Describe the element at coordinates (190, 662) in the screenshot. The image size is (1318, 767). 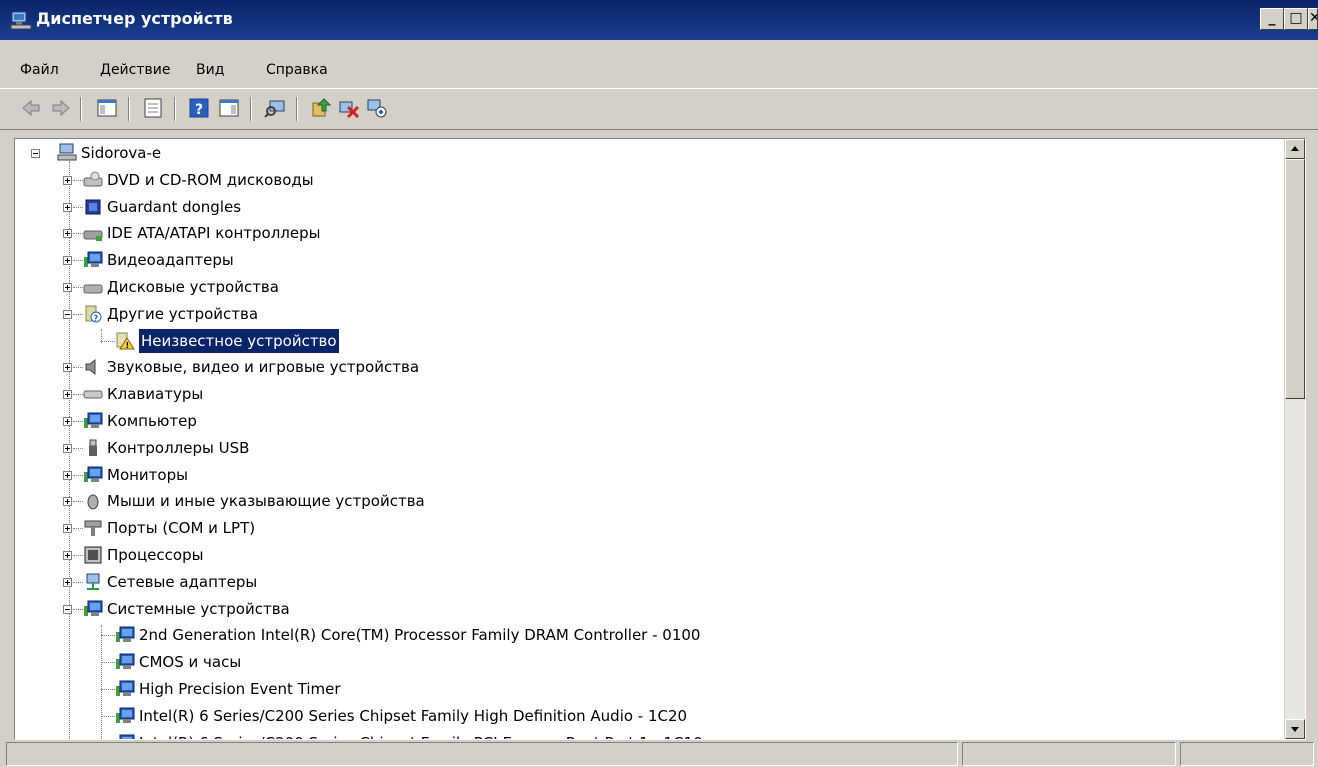
I see `tree-item-label: CMOS и часы` at that location.